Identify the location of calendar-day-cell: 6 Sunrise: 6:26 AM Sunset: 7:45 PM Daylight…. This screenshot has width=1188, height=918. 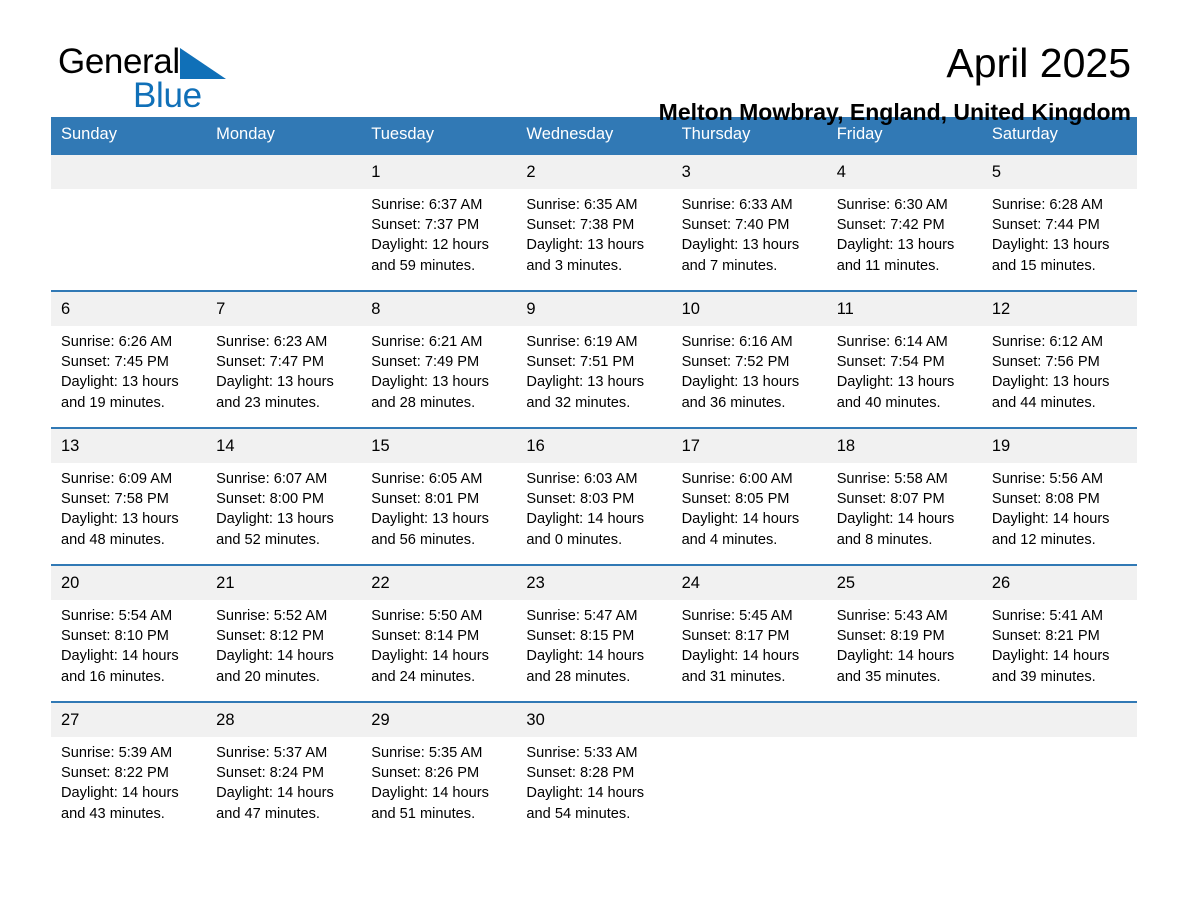
(129, 359).